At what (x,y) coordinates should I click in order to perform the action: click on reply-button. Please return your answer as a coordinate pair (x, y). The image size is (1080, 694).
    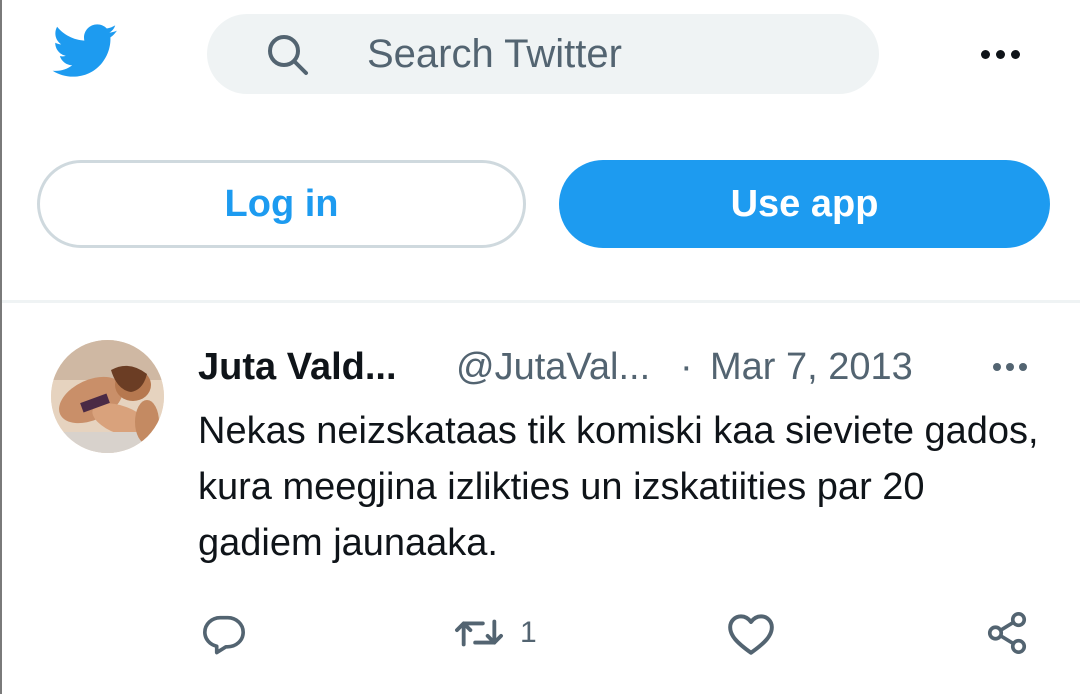
    Looking at the image, I should click on (224, 633).